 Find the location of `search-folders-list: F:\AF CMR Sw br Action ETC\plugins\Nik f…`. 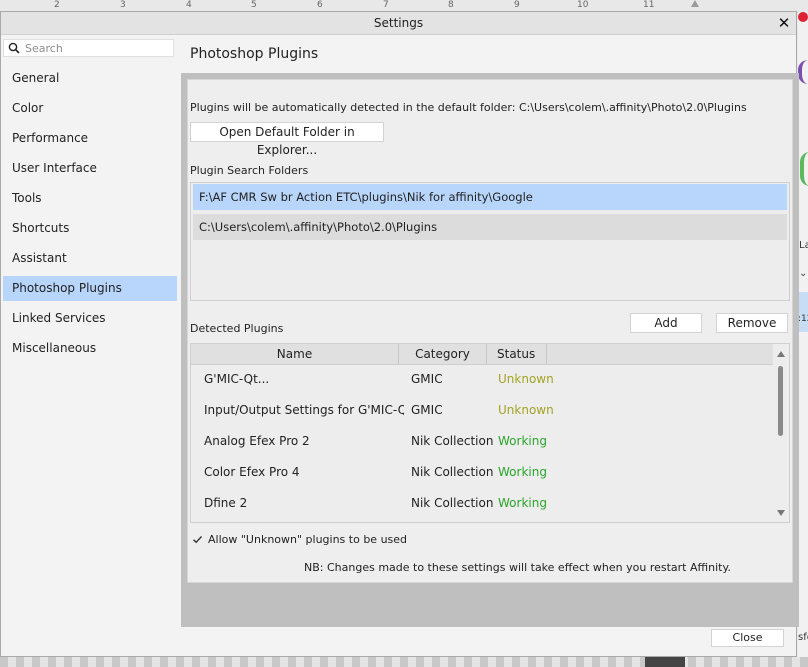

search-folders-list: F:\AF CMR Sw br Action ETC\plugins\Nik f… is located at coordinates (490, 241).